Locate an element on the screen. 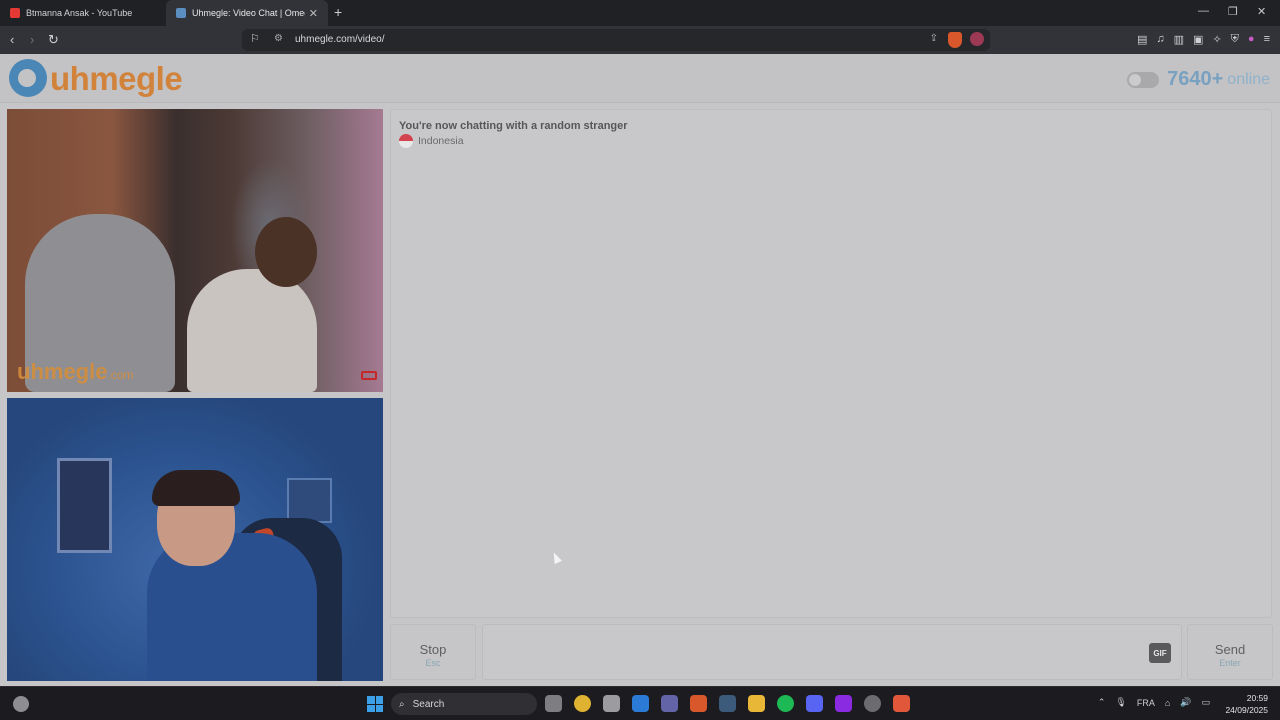 This screenshot has height=720, width=1280. vpn-icon: ⛨ is located at coordinates (1235, 39).